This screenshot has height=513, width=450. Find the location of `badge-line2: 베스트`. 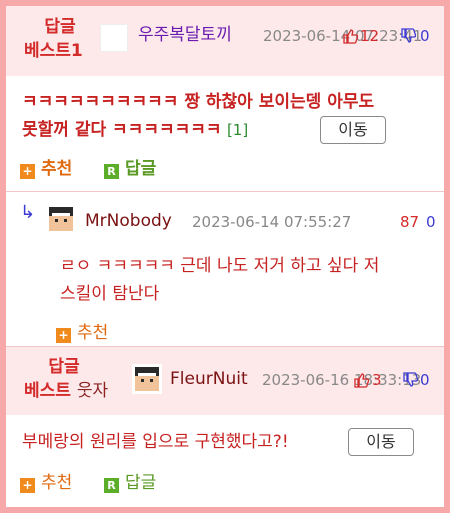

badge-line2: 베스트 is located at coordinates (47, 391).